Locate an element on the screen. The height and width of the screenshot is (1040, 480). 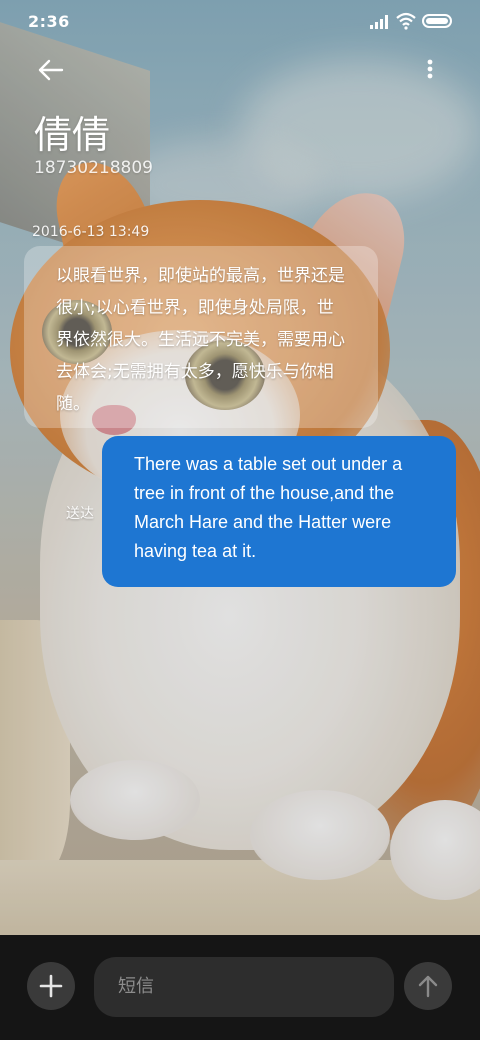
battery-icon is located at coordinates (437, 21).